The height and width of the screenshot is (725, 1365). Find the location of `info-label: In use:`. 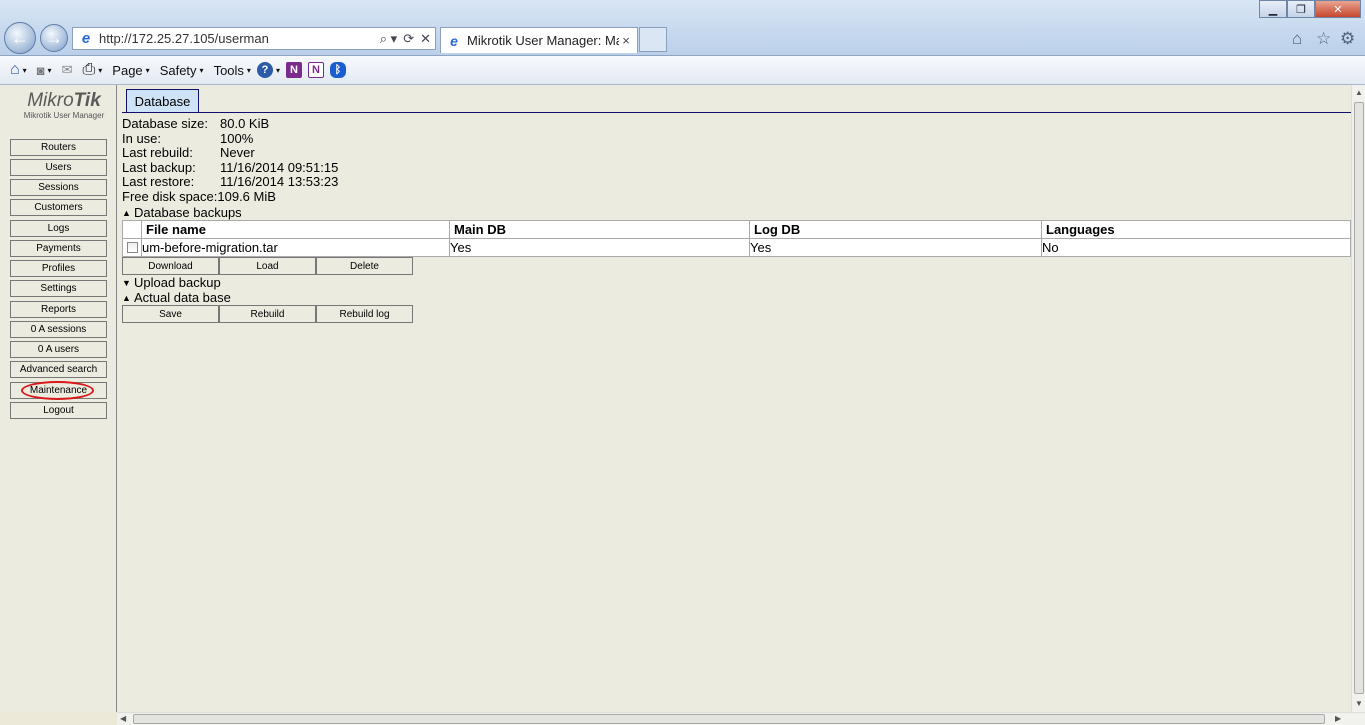

info-label: In use: is located at coordinates (142, 138).